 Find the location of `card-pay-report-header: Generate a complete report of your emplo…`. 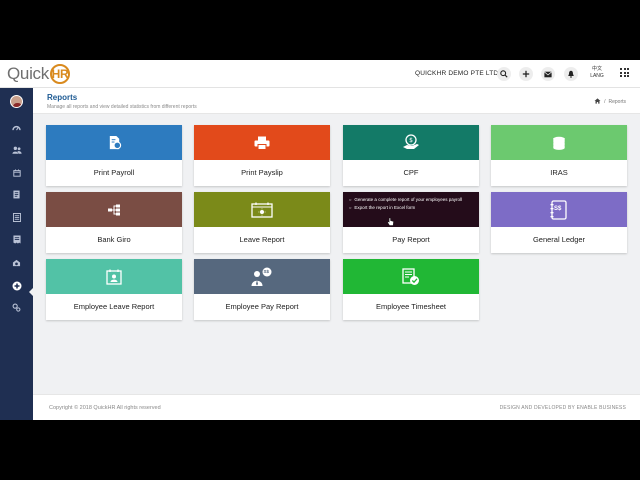

card-pay-report-header: Generate a complete report of your emplo… is located at coordinates (411, 209).